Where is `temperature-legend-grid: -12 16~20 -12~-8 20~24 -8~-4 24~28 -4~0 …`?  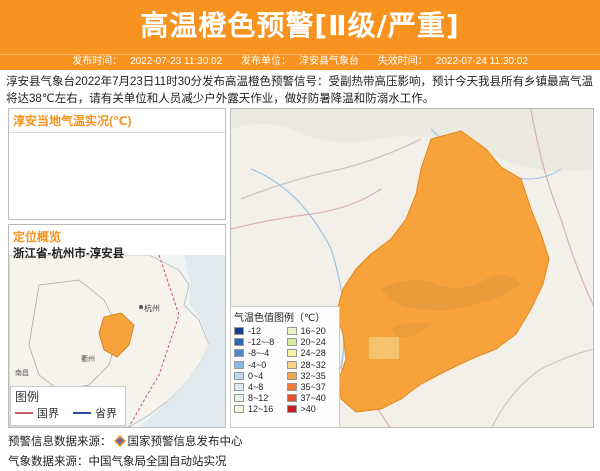
temperature-legend-grid: -12 16~20 -12~-8 20~24 -8~-4 24~28 -4~0 … is located at coordinates (285, 370).